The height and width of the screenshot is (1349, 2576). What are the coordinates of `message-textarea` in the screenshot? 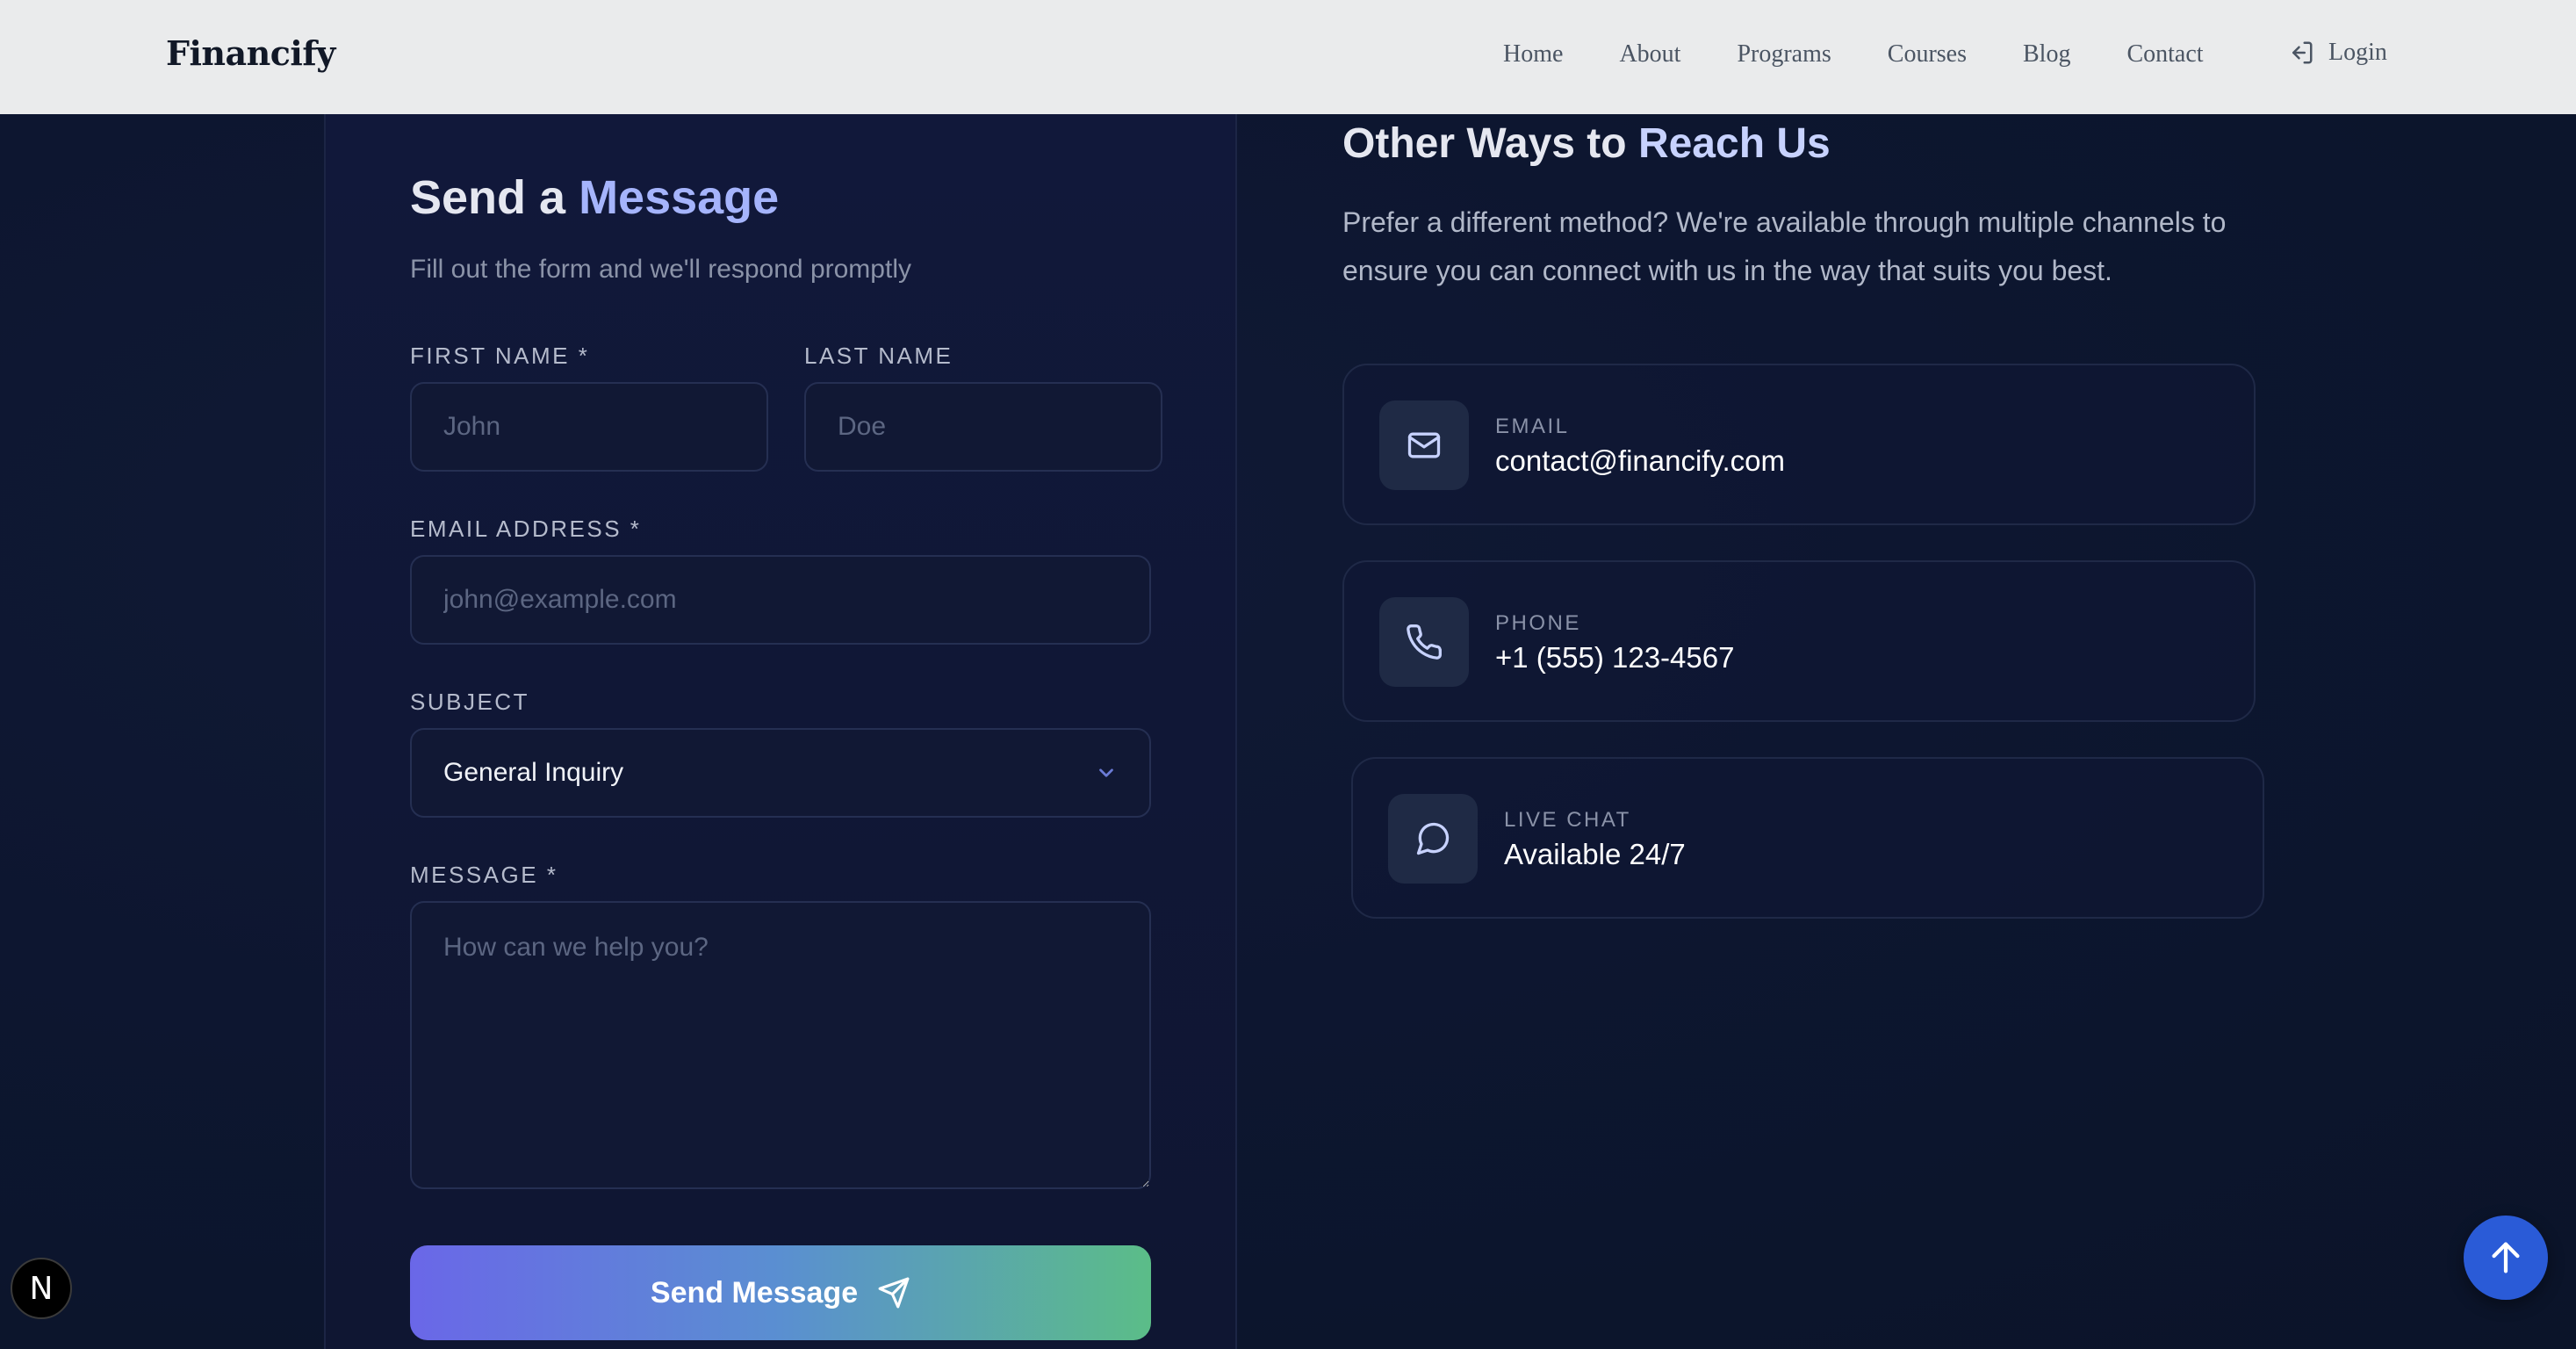 It's located at (780, 1045).